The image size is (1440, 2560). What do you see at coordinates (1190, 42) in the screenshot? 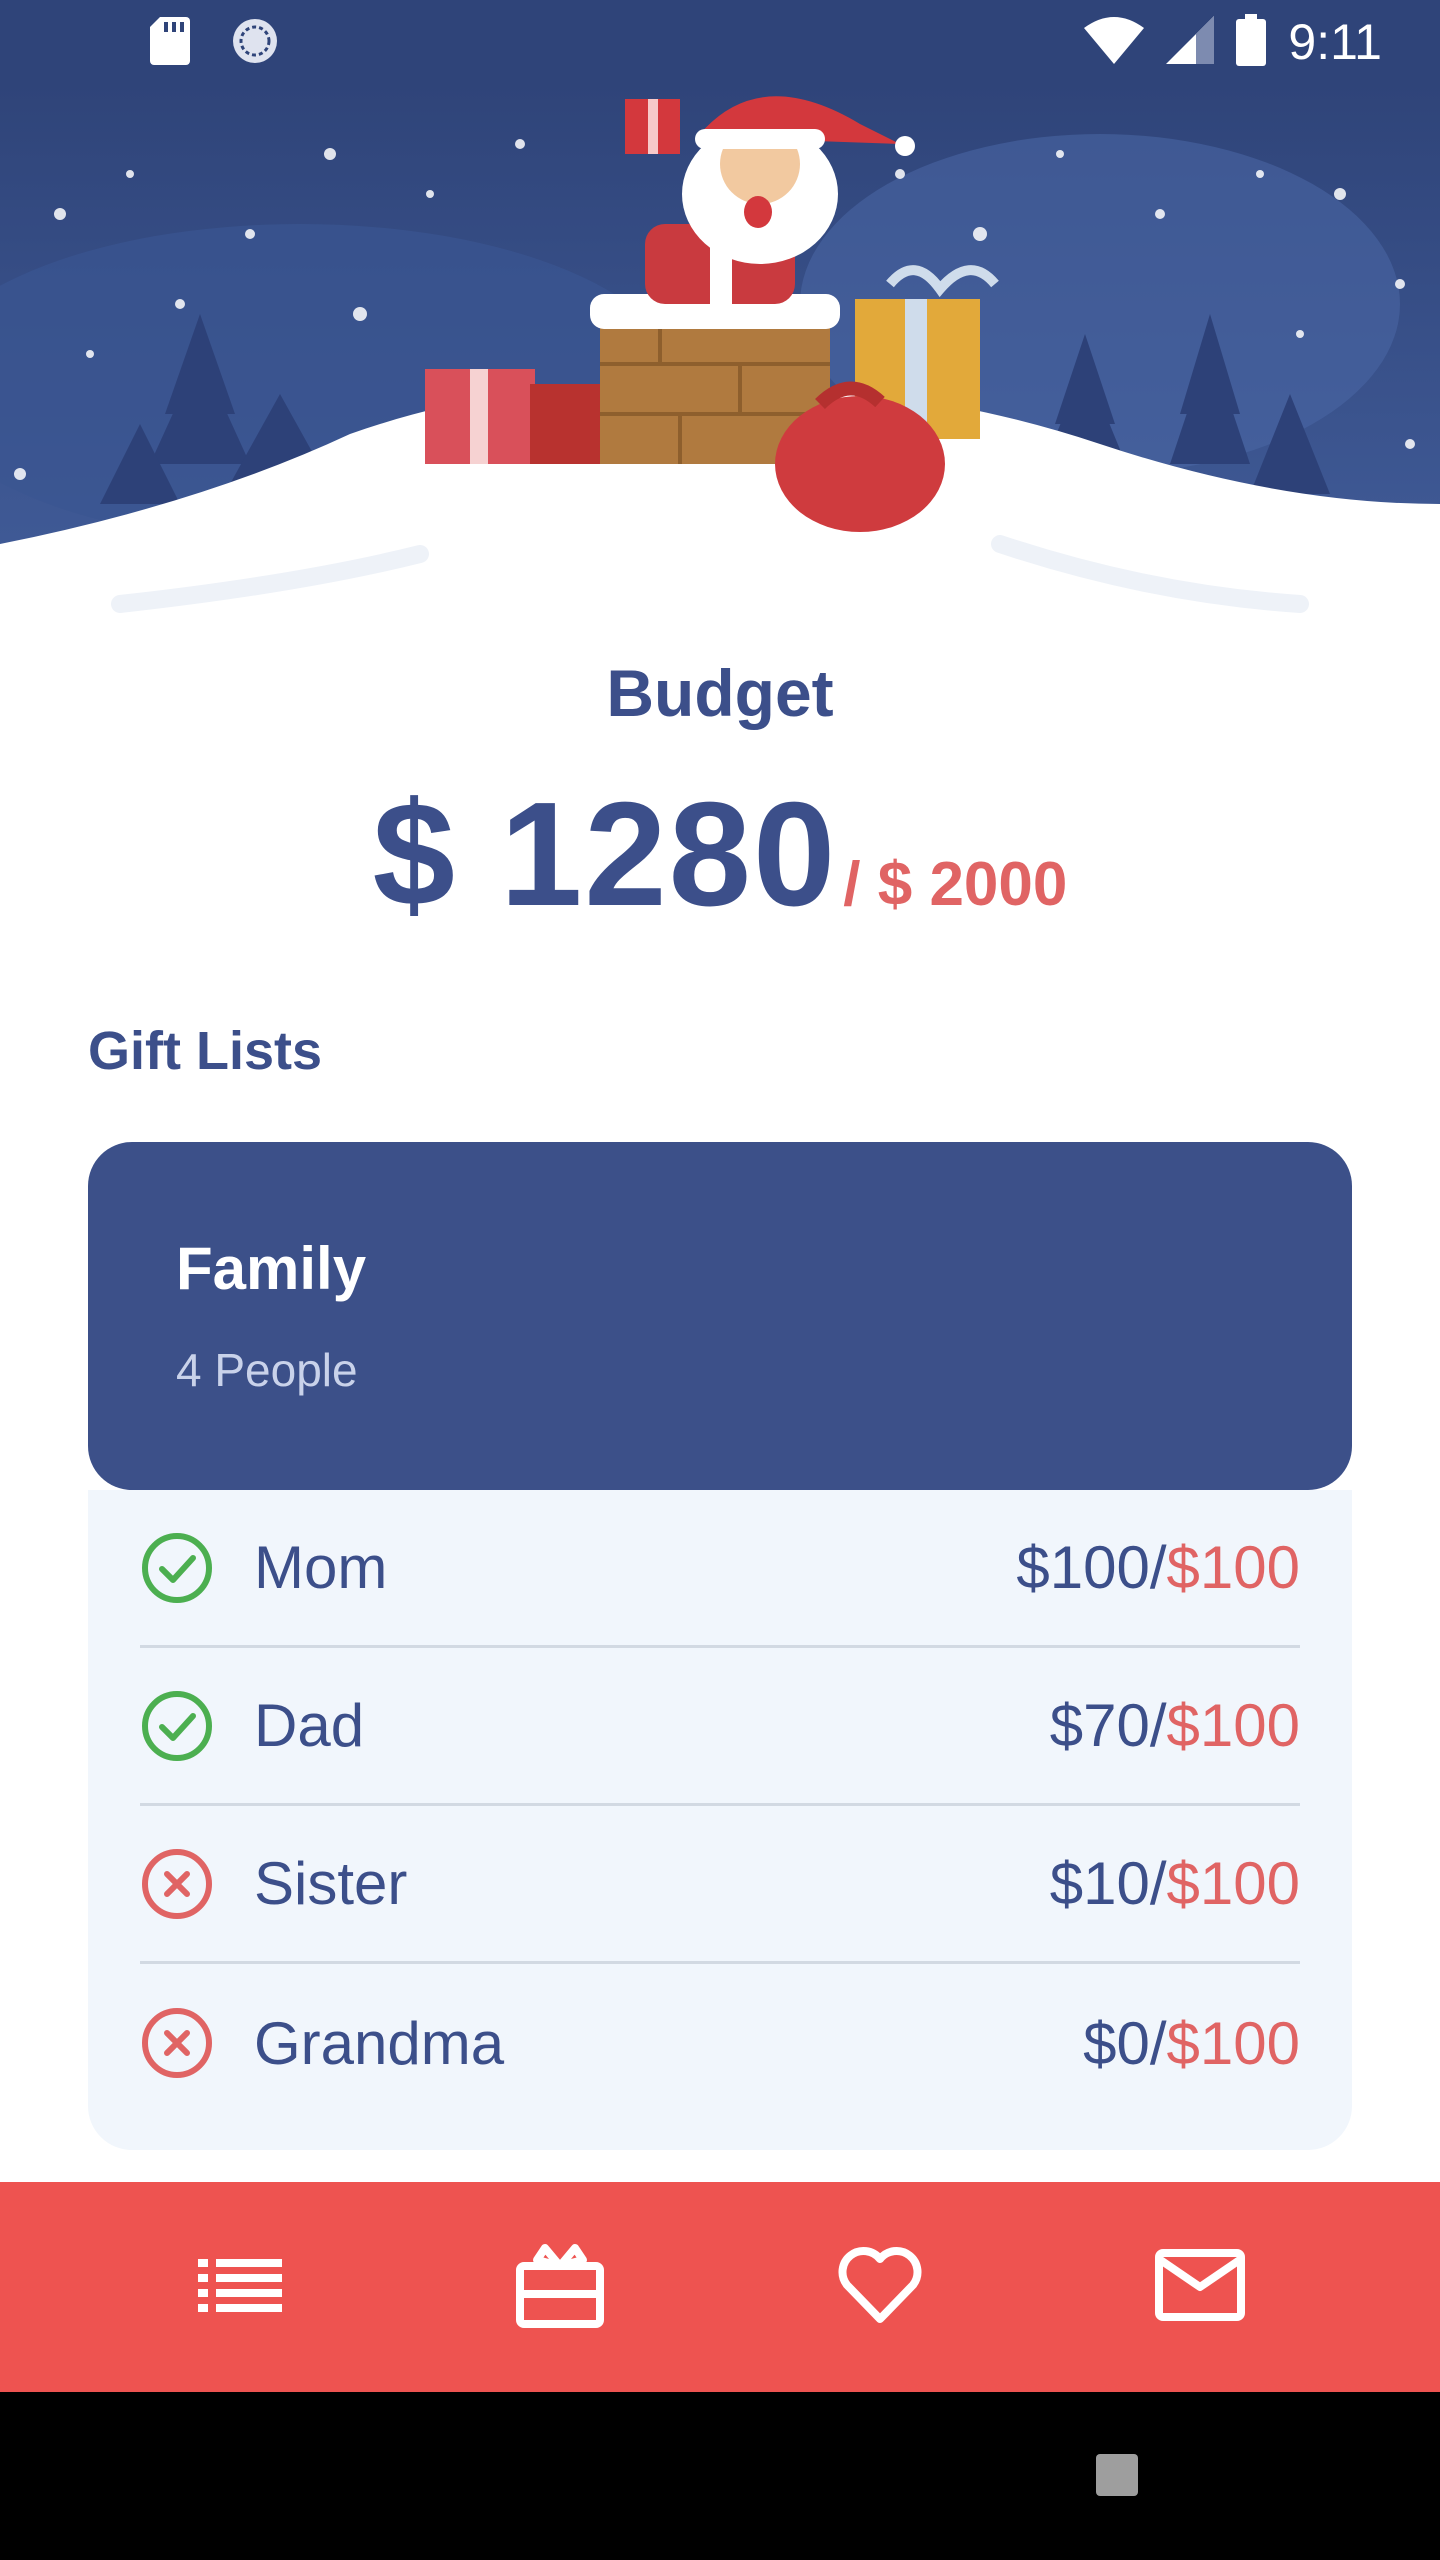
I see `signal-icon` at bounding box center [1190, 42].